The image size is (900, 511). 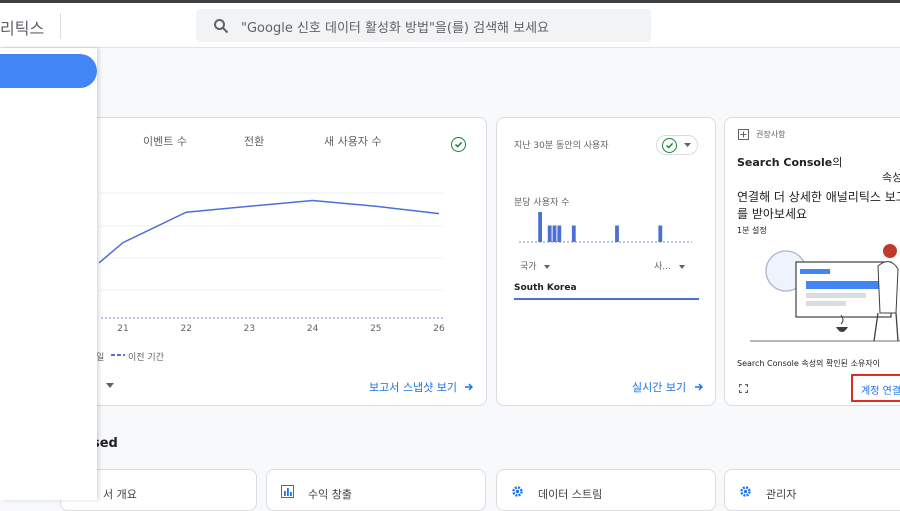 What do you see at coordinates (439, 329) in the screenshot?
I see `x-tick-label: 26` at bounding box center [439, 329].